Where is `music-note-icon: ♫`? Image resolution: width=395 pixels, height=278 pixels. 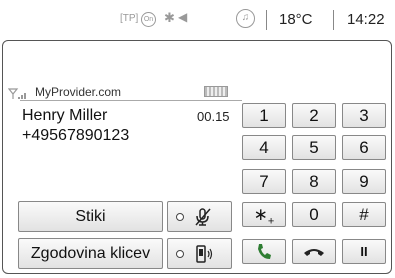 music-note-icon: ♫ is located at coordinates (245, 18).